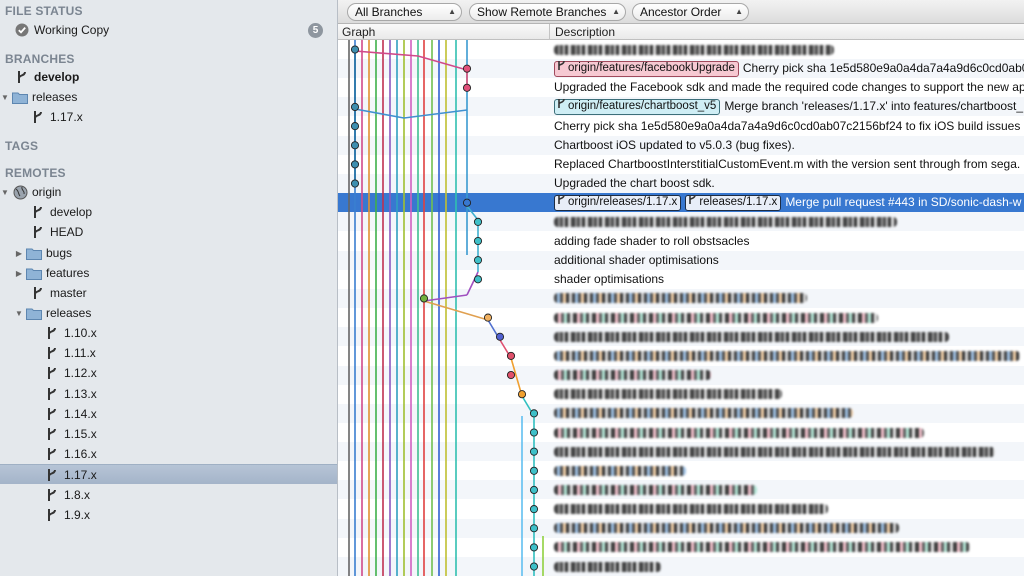  Describe the element at coordinates (315, 30) in the screenshot. I see `changes-count-badge: 5` at that location.